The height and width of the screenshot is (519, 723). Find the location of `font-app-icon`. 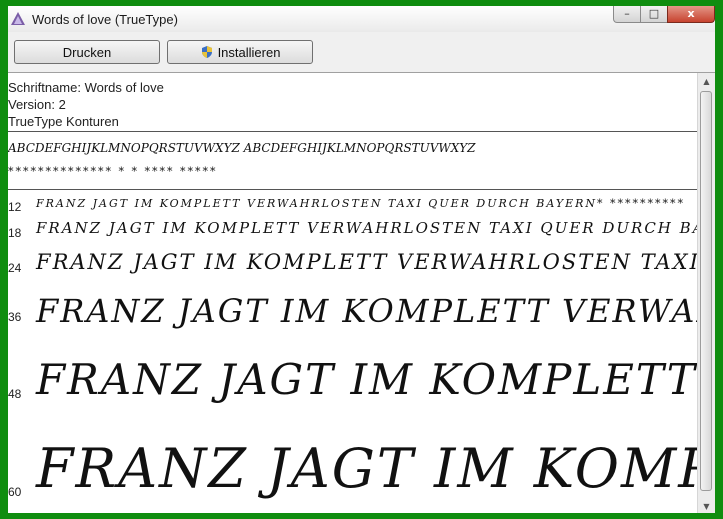

font-app-icon is located at coordinates (18, 18).